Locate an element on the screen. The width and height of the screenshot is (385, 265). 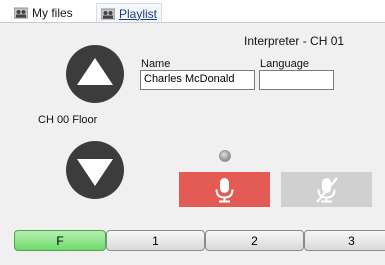
triangle-down-icon is located at coordinates (95, 172).